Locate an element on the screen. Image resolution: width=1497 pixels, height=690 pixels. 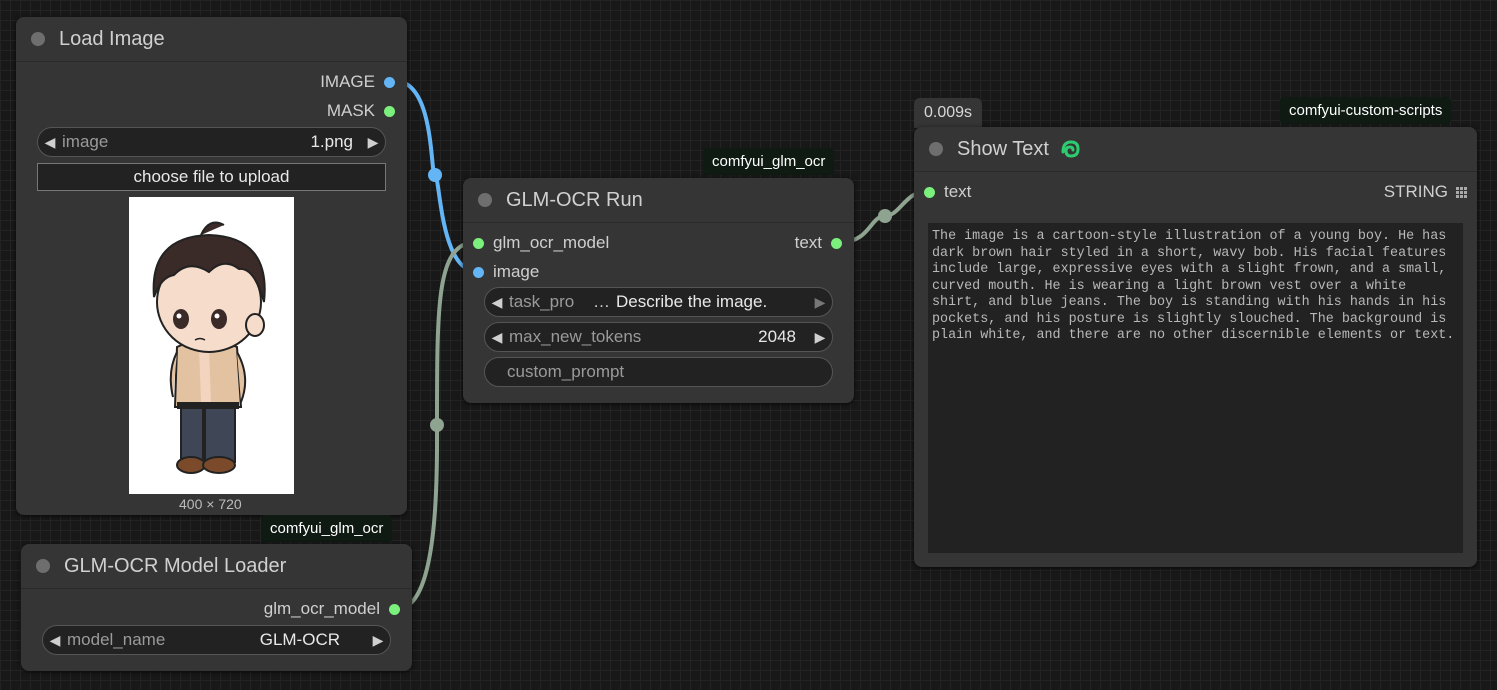
wire-text-midpoint is located at coordinates (885, 216).